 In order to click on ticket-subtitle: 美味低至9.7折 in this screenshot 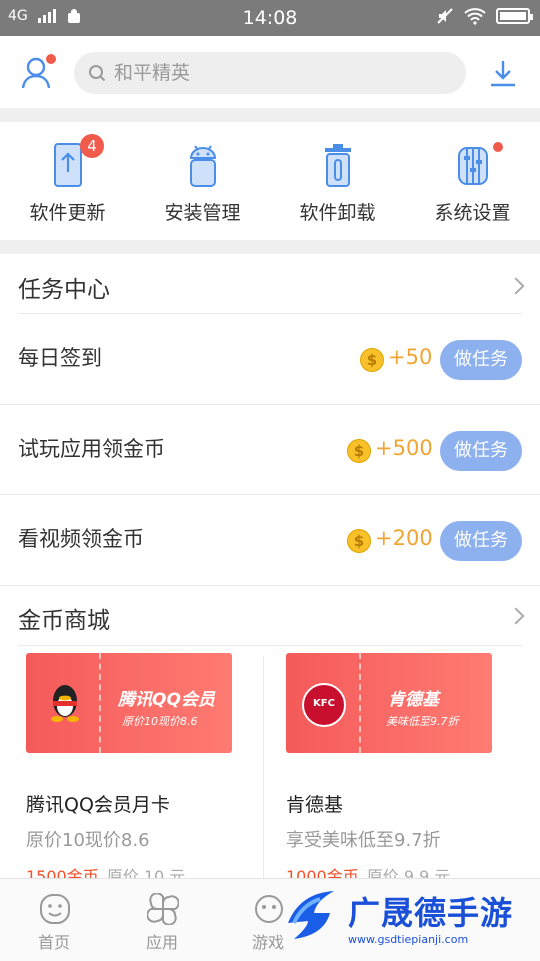, I will do `click(422, 721)`.